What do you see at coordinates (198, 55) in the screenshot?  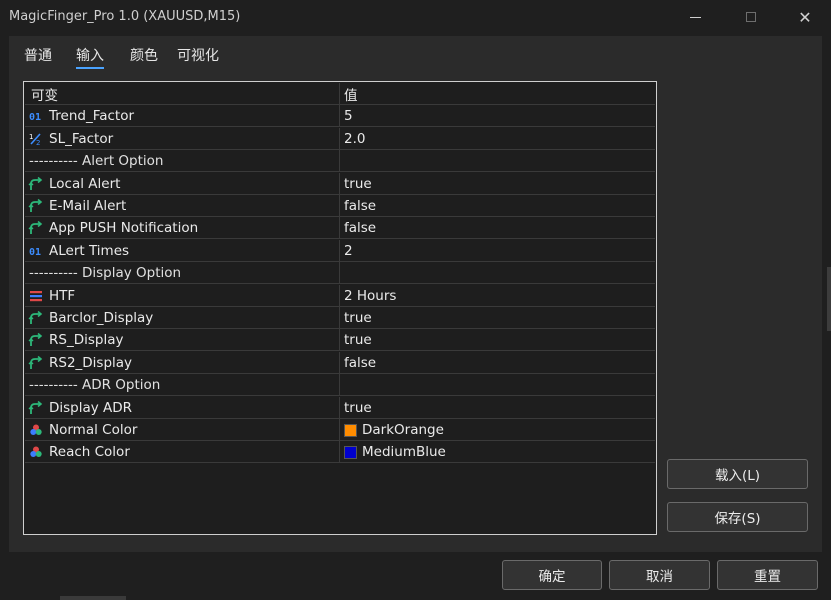 I see `tab-visualization: 可视化` at bounding box center [198, 55].